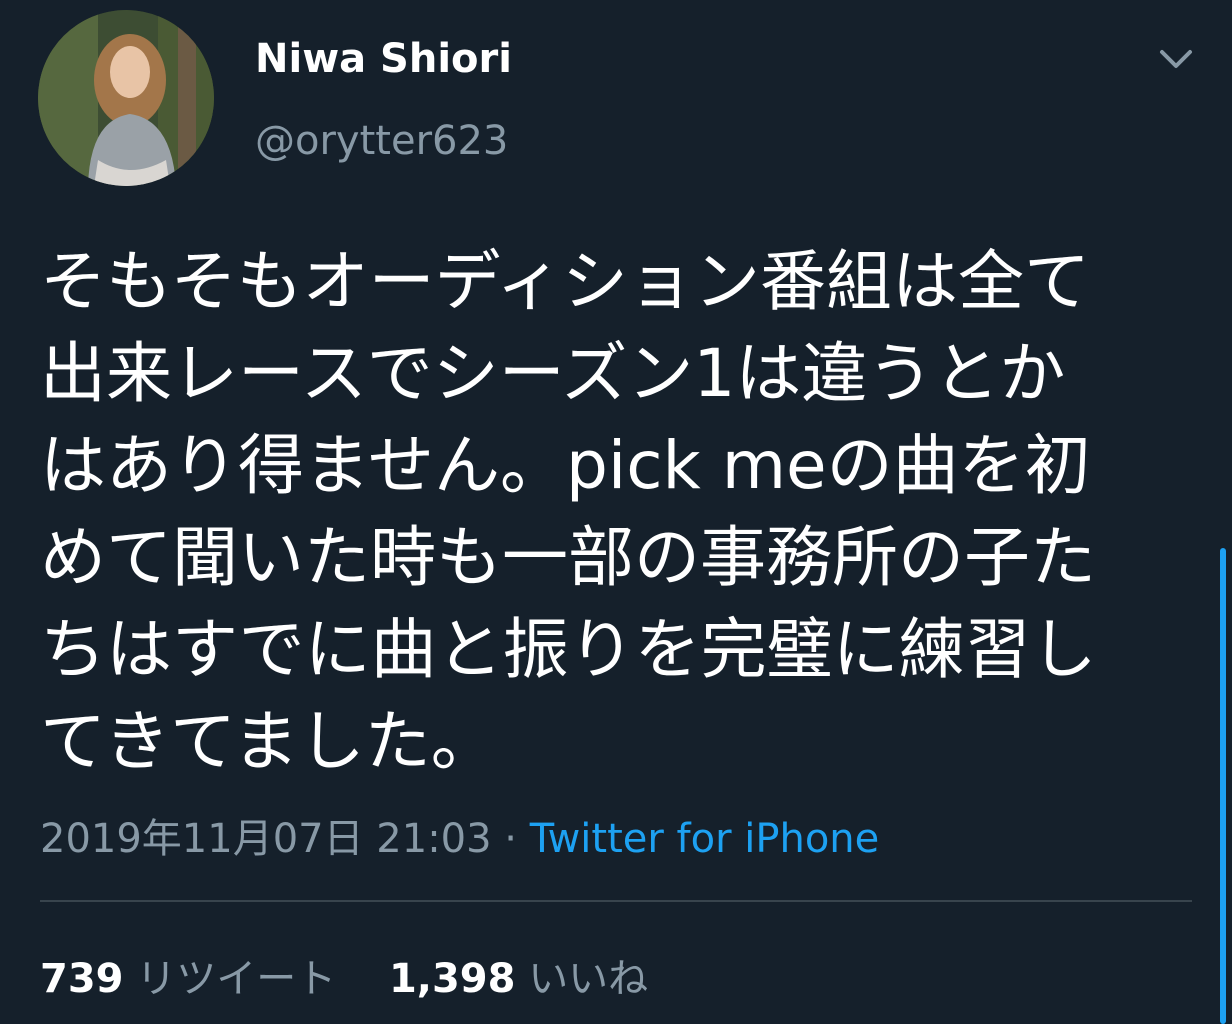 The image size is (1232, 1024). I want to click on avatar, so click(126, 98).